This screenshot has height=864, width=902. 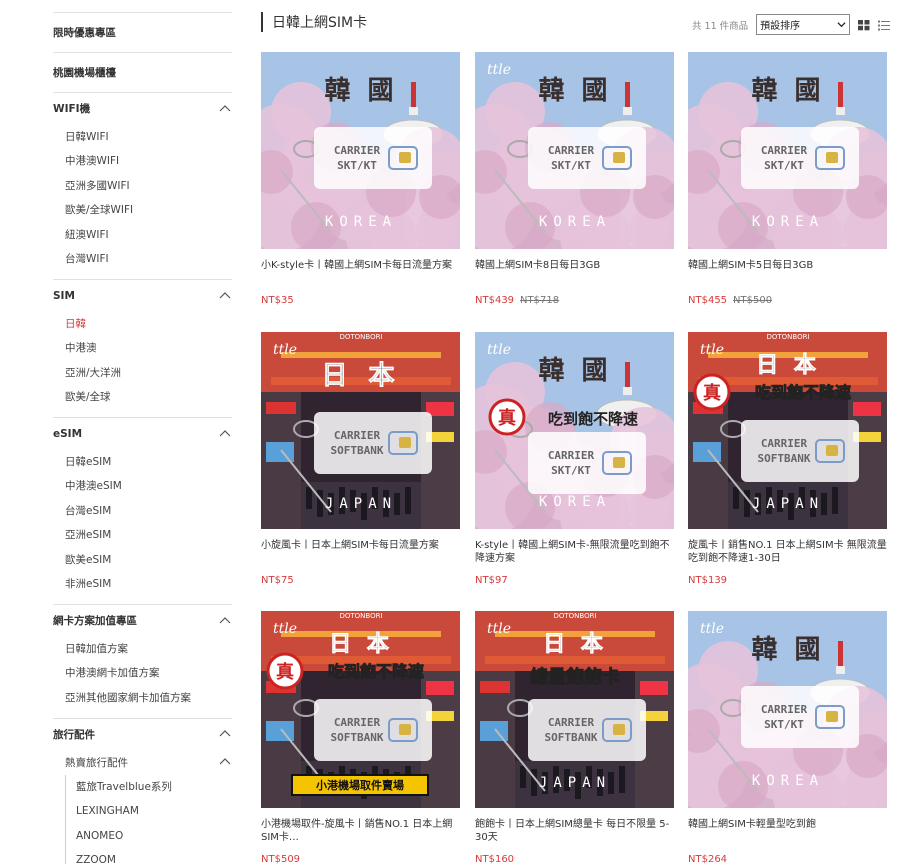 What do you see at coordinates (712, 393) in the screenshot?
I see `svg-text: 真` at bounding box center [712, 393].